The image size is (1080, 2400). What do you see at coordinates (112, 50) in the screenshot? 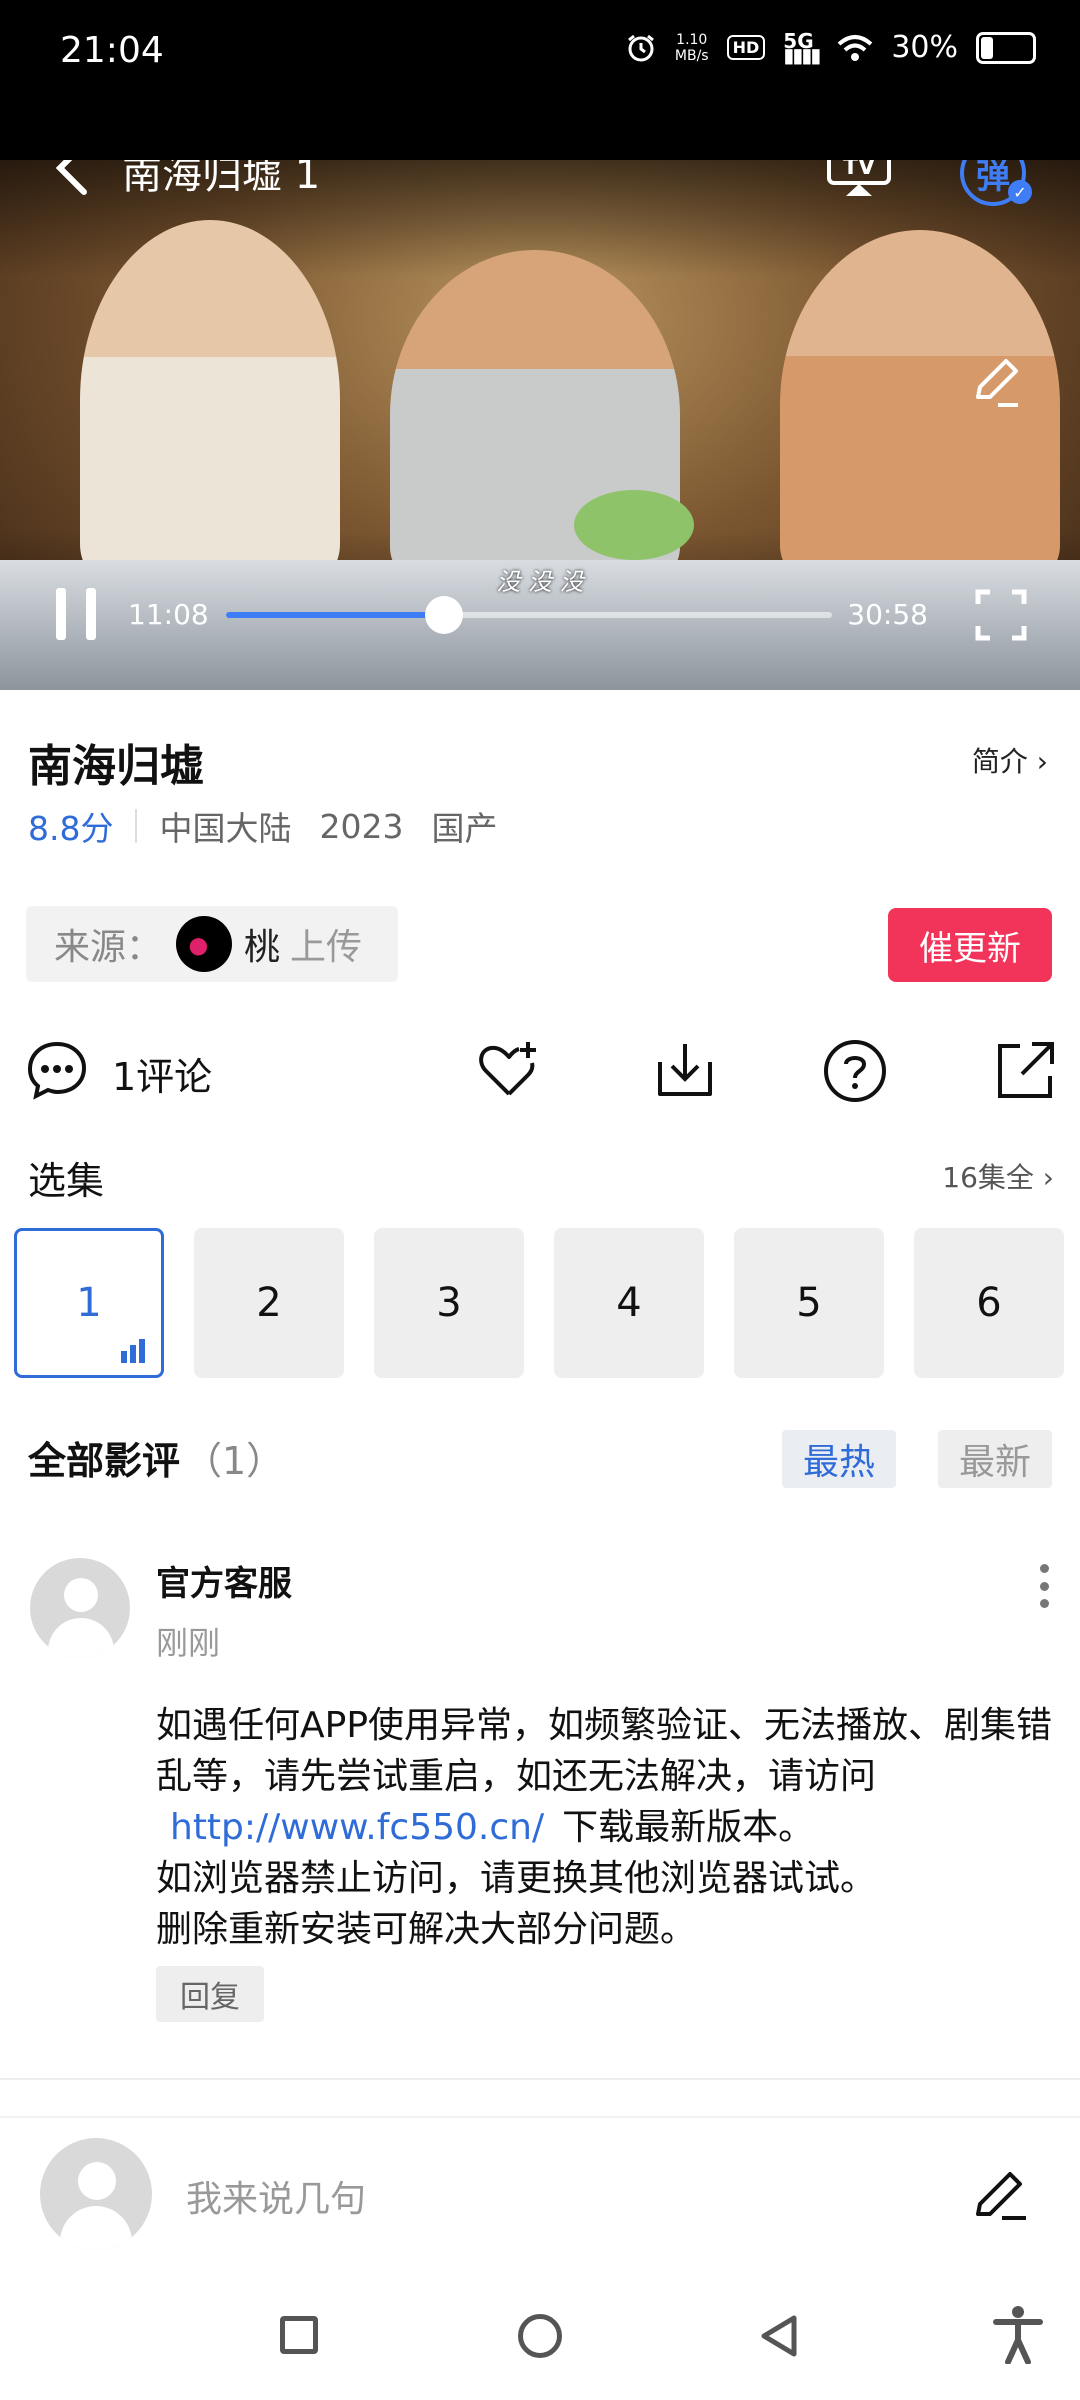
I see `status-time: 21:04` at bounding box center [112, 50].